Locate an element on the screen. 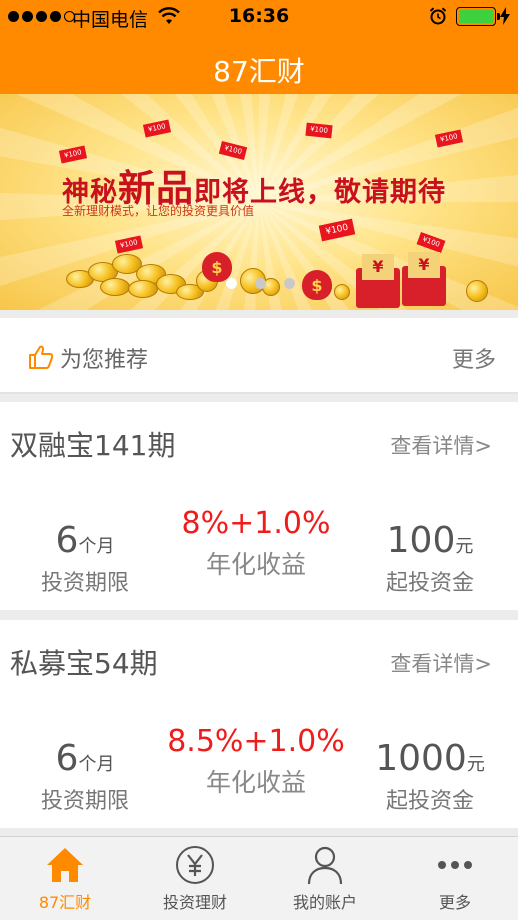  tab-label: 87汇财 is located at coordinates (65, 902).